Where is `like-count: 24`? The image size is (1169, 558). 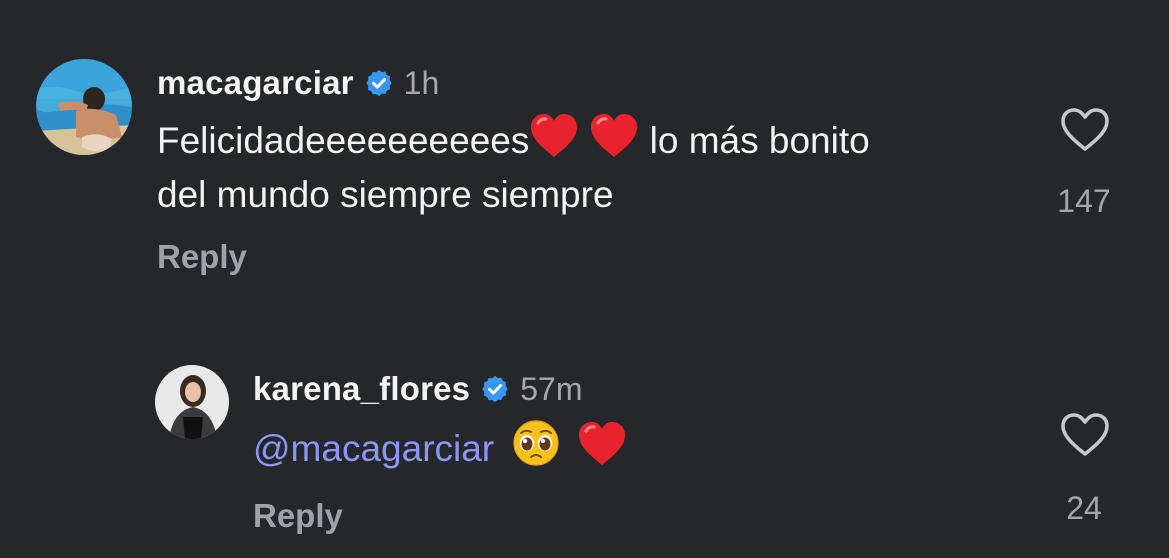 like-count: 24 is located at coordinates (1084, 508).